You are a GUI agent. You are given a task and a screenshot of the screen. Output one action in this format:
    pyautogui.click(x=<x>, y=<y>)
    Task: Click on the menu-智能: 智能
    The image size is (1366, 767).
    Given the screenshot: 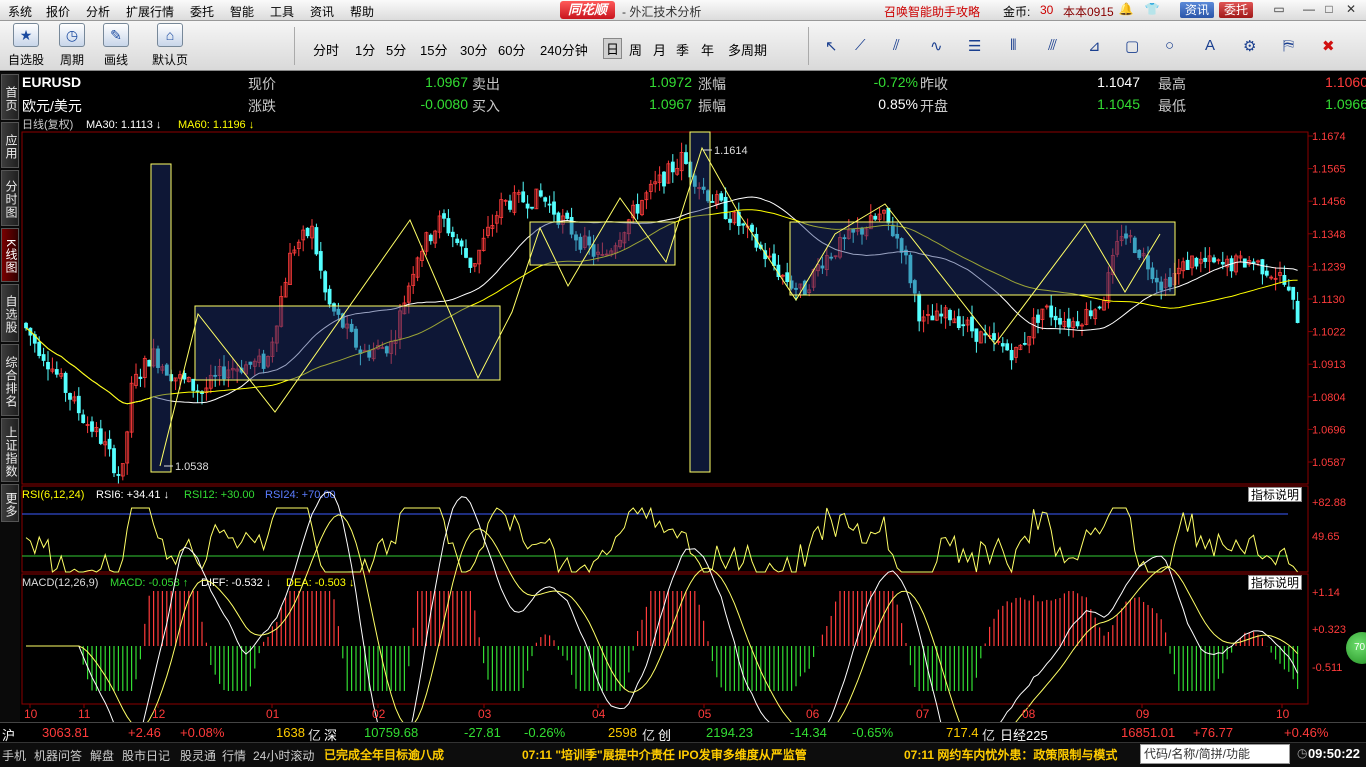 What is the action you would take?
    pyautogui.click(x=242, y=11)
    